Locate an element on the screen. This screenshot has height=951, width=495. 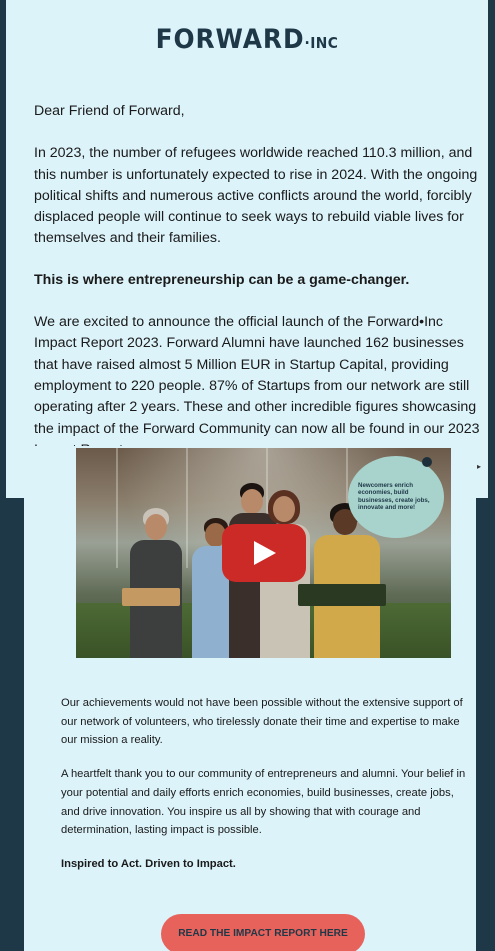
cursor-mark: ▸ is located at coordinates (479, 466).